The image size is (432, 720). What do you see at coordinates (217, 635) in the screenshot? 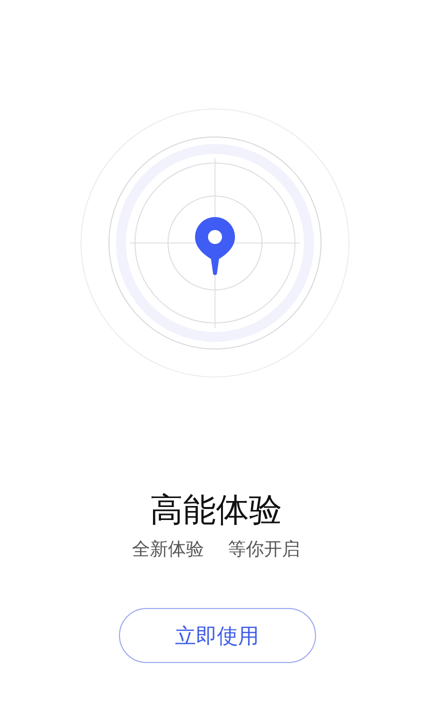
I see `start-button: 立即使用` at bounding box center [217, 635].